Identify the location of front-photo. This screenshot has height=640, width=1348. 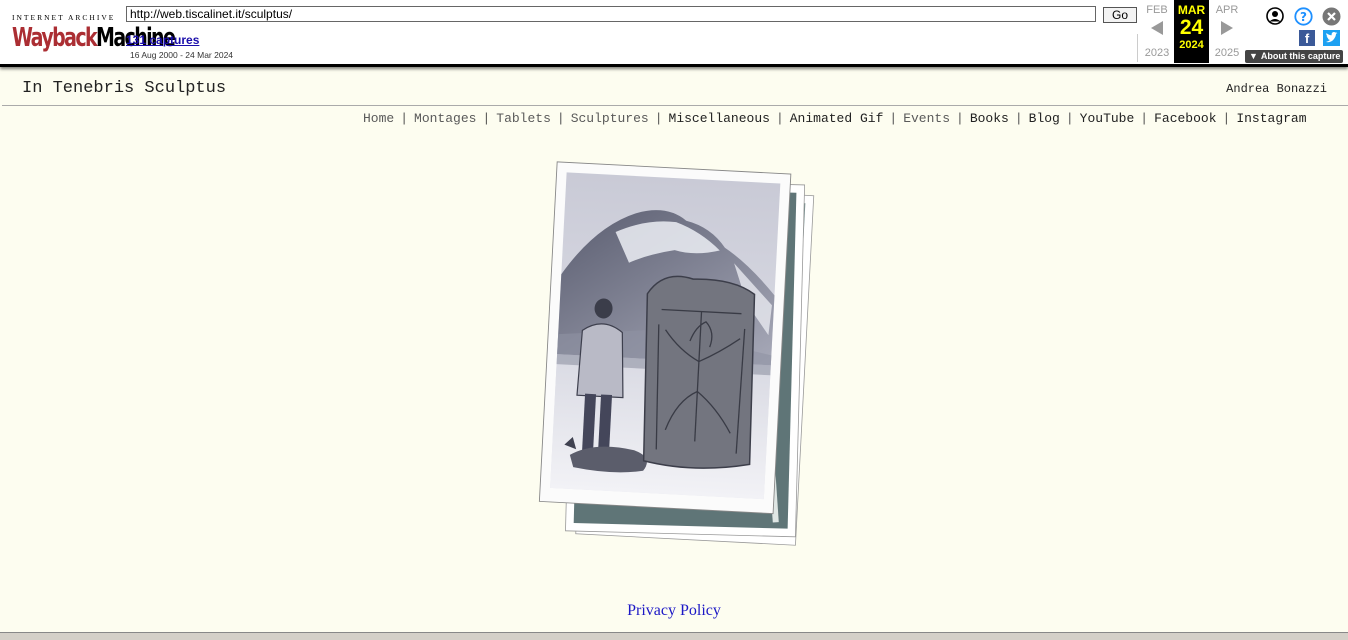
(665, 338).